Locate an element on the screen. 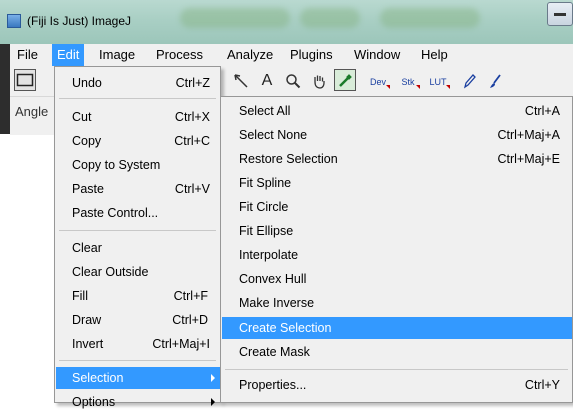  item-shortcut: Ctrl+V is located at coordinates (192, 189).